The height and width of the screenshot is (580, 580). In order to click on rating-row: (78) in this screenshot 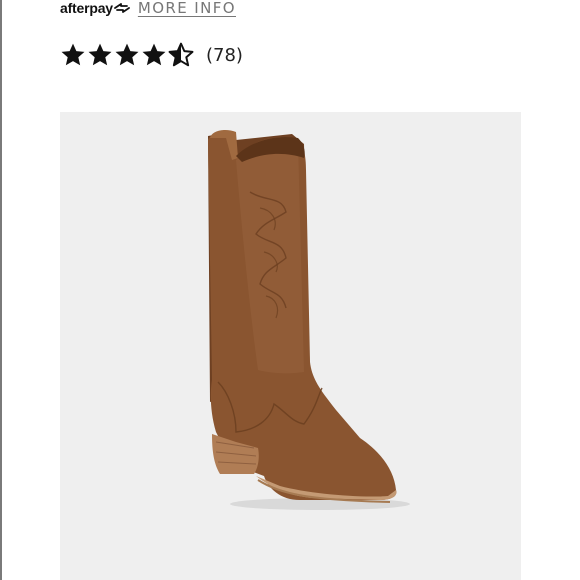, I will do `click(151, 55)`.